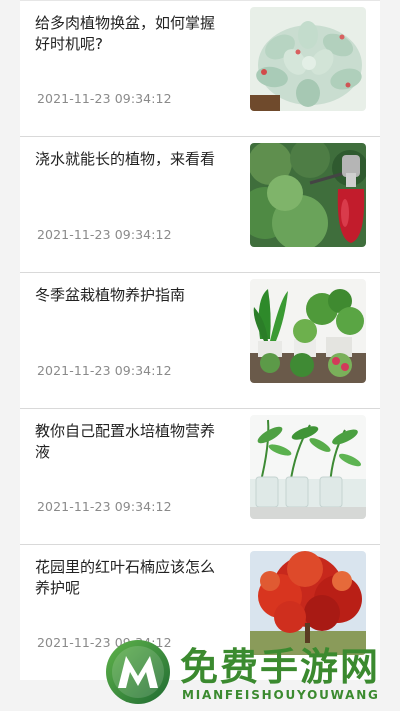 The width and height of the screenshot is (400, 711). I want to click on article-title: 给多肉植物换盆，如何掌握好时机呢?, so click(125, 33).